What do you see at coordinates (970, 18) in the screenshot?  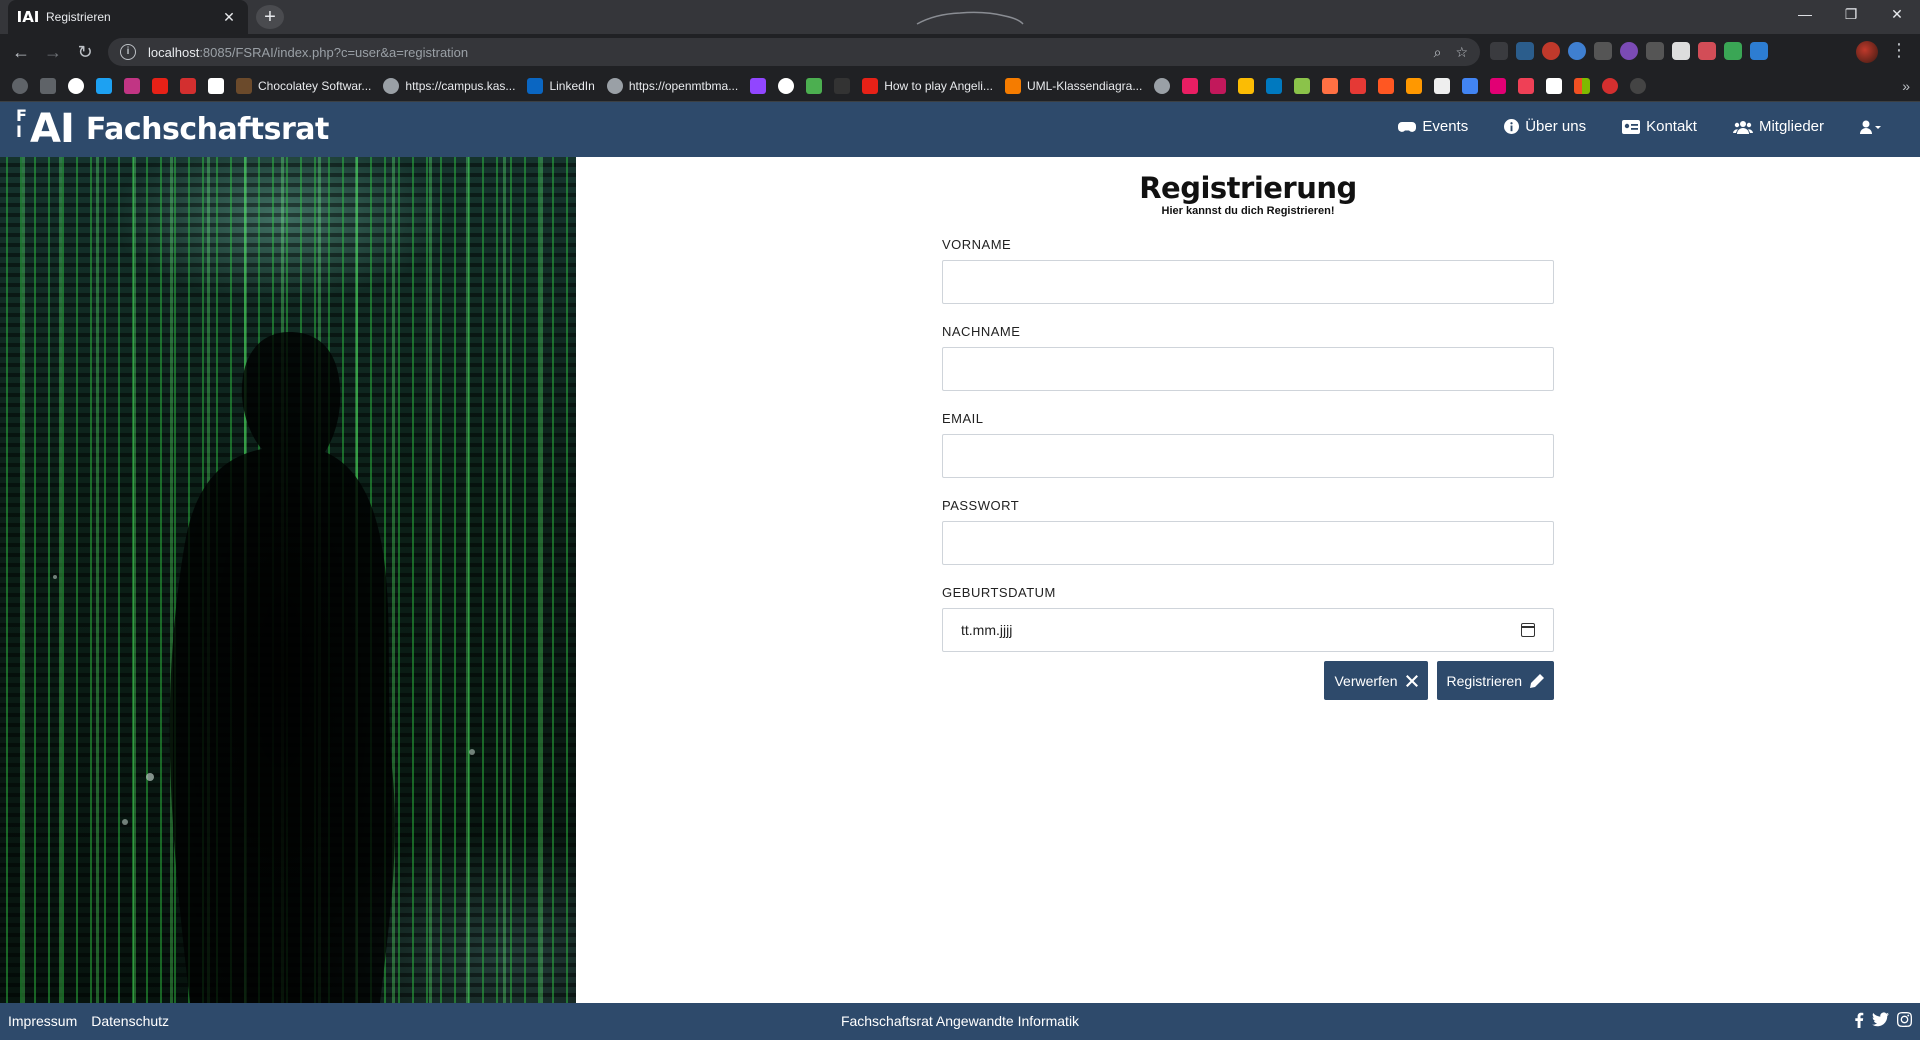 I see `theme-car-icon` at bounding box center [970, 18].